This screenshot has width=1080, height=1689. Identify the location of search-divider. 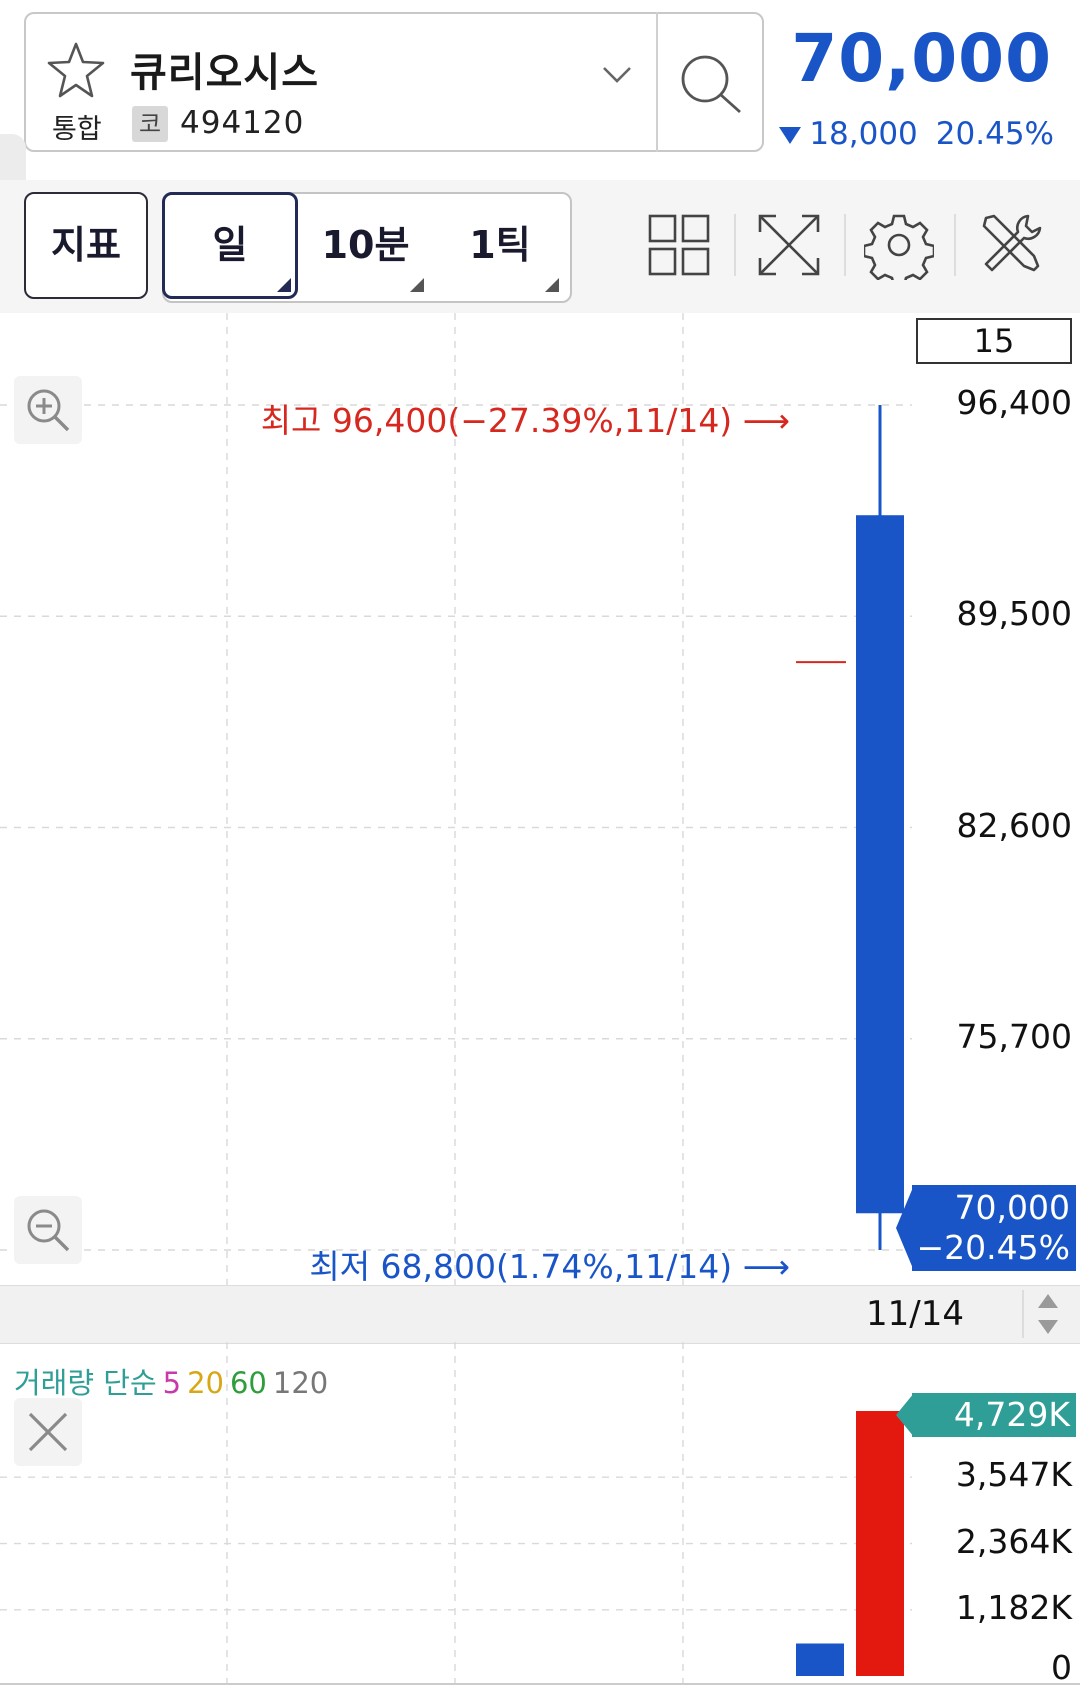
(657, 82).